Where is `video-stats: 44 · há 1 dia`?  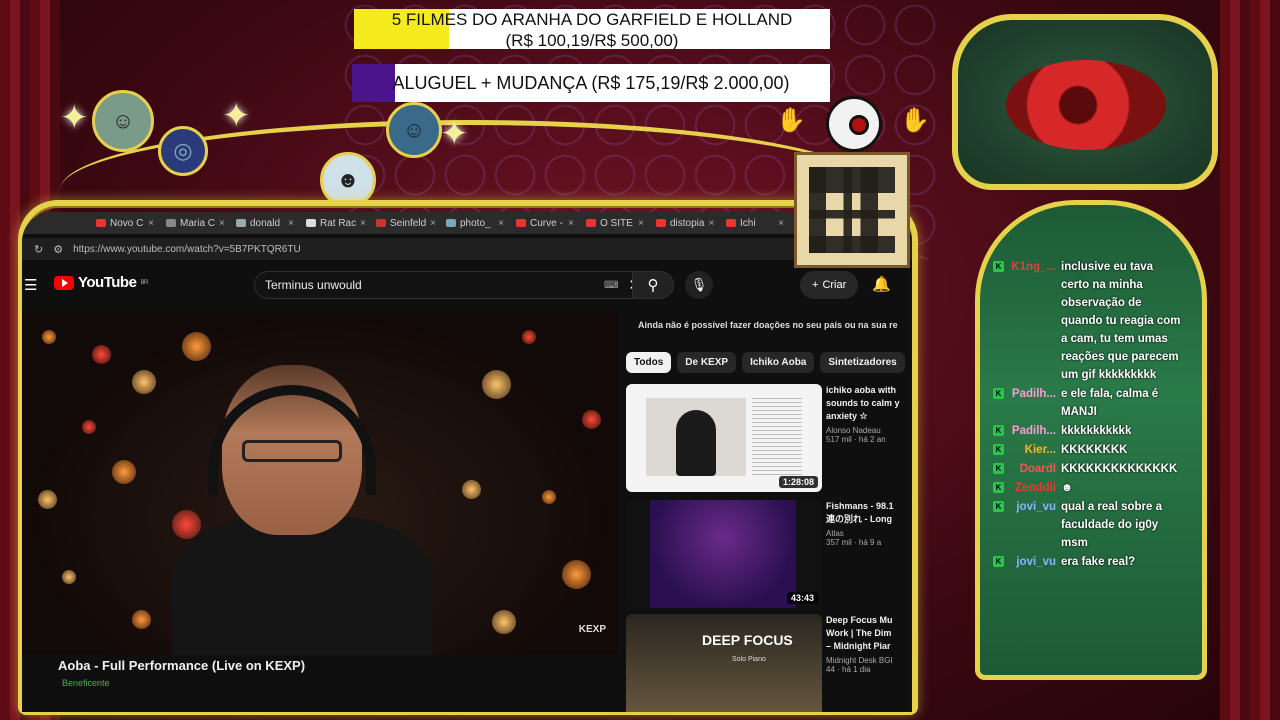 video-stats: 44 · há 1 dia is located at coordinates (848, 669).